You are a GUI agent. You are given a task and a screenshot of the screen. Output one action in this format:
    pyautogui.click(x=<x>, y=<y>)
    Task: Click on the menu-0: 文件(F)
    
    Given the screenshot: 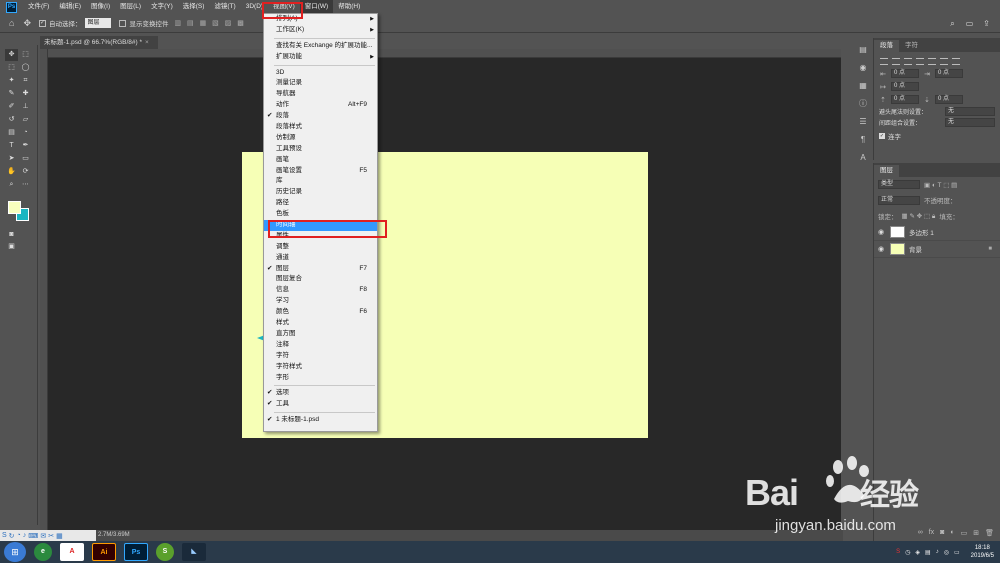 What is the action you would take?
    pyautogui.click(x=38, y=7)
    